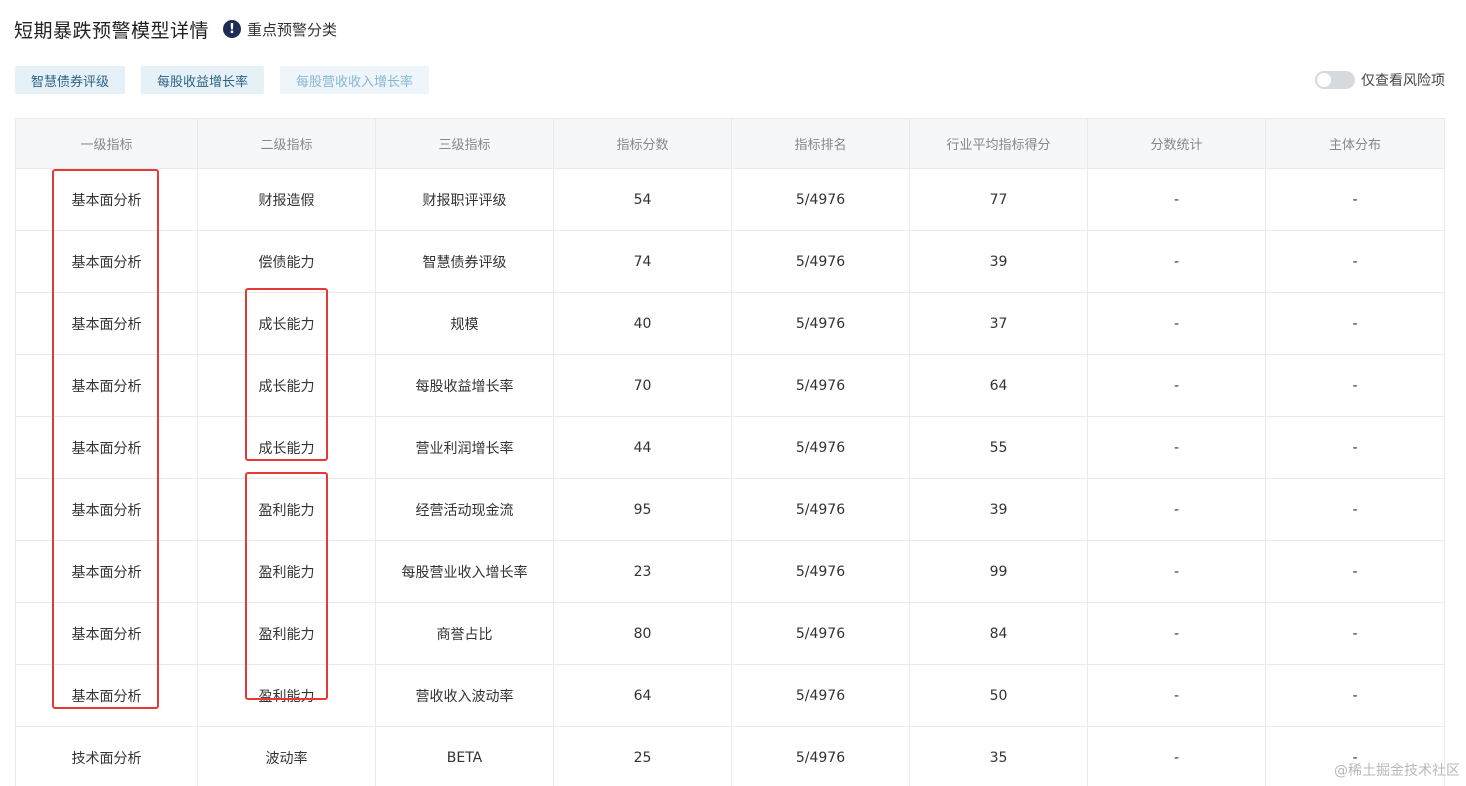  I want to click on table-cell: 39, so click(998, 261).